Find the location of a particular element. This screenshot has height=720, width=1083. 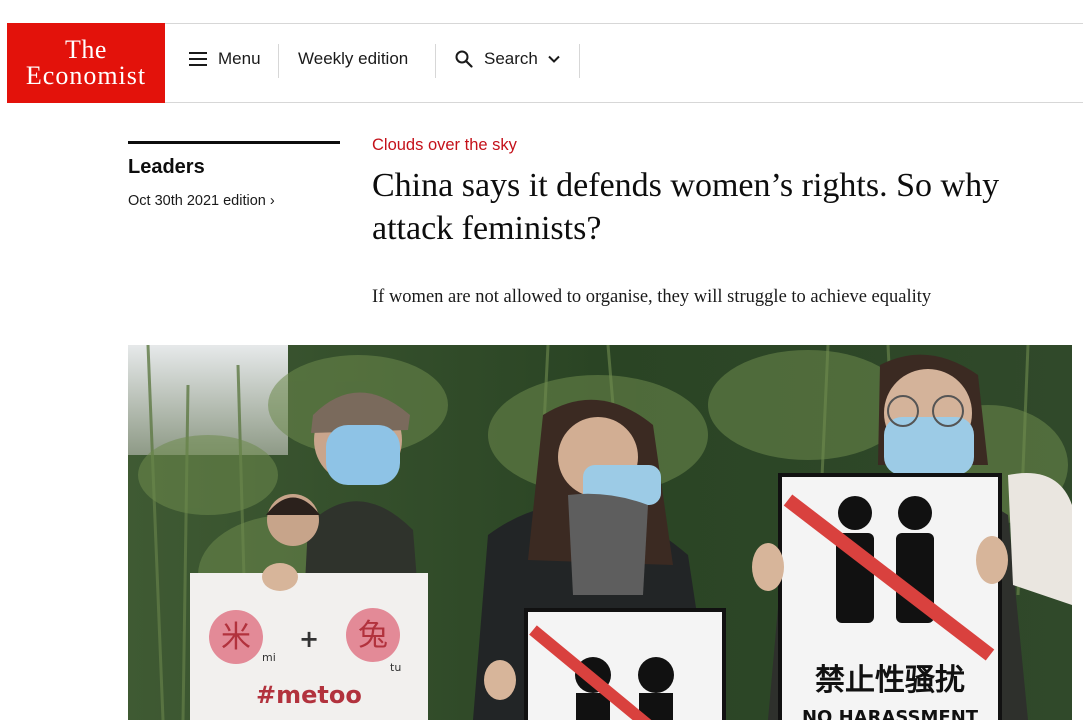

chevron-down-icon is located at coordinates (554, 59).